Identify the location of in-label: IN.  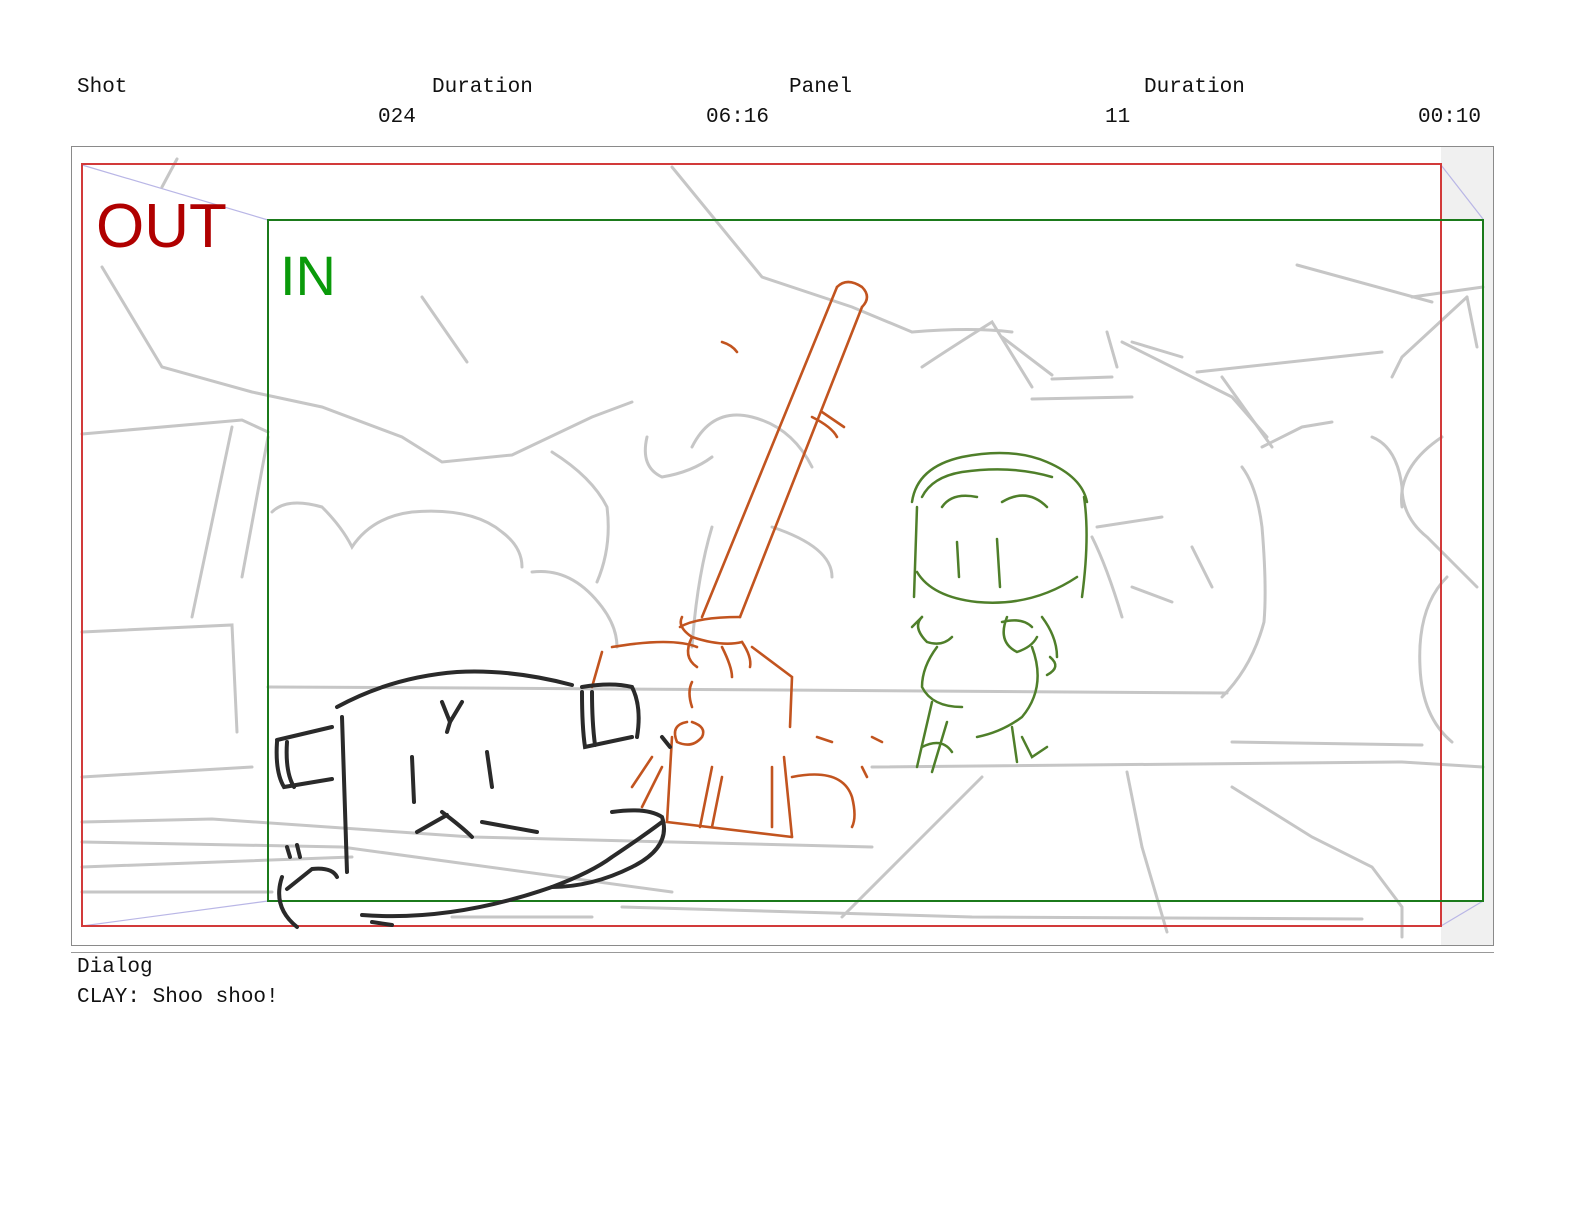
(308, 275).